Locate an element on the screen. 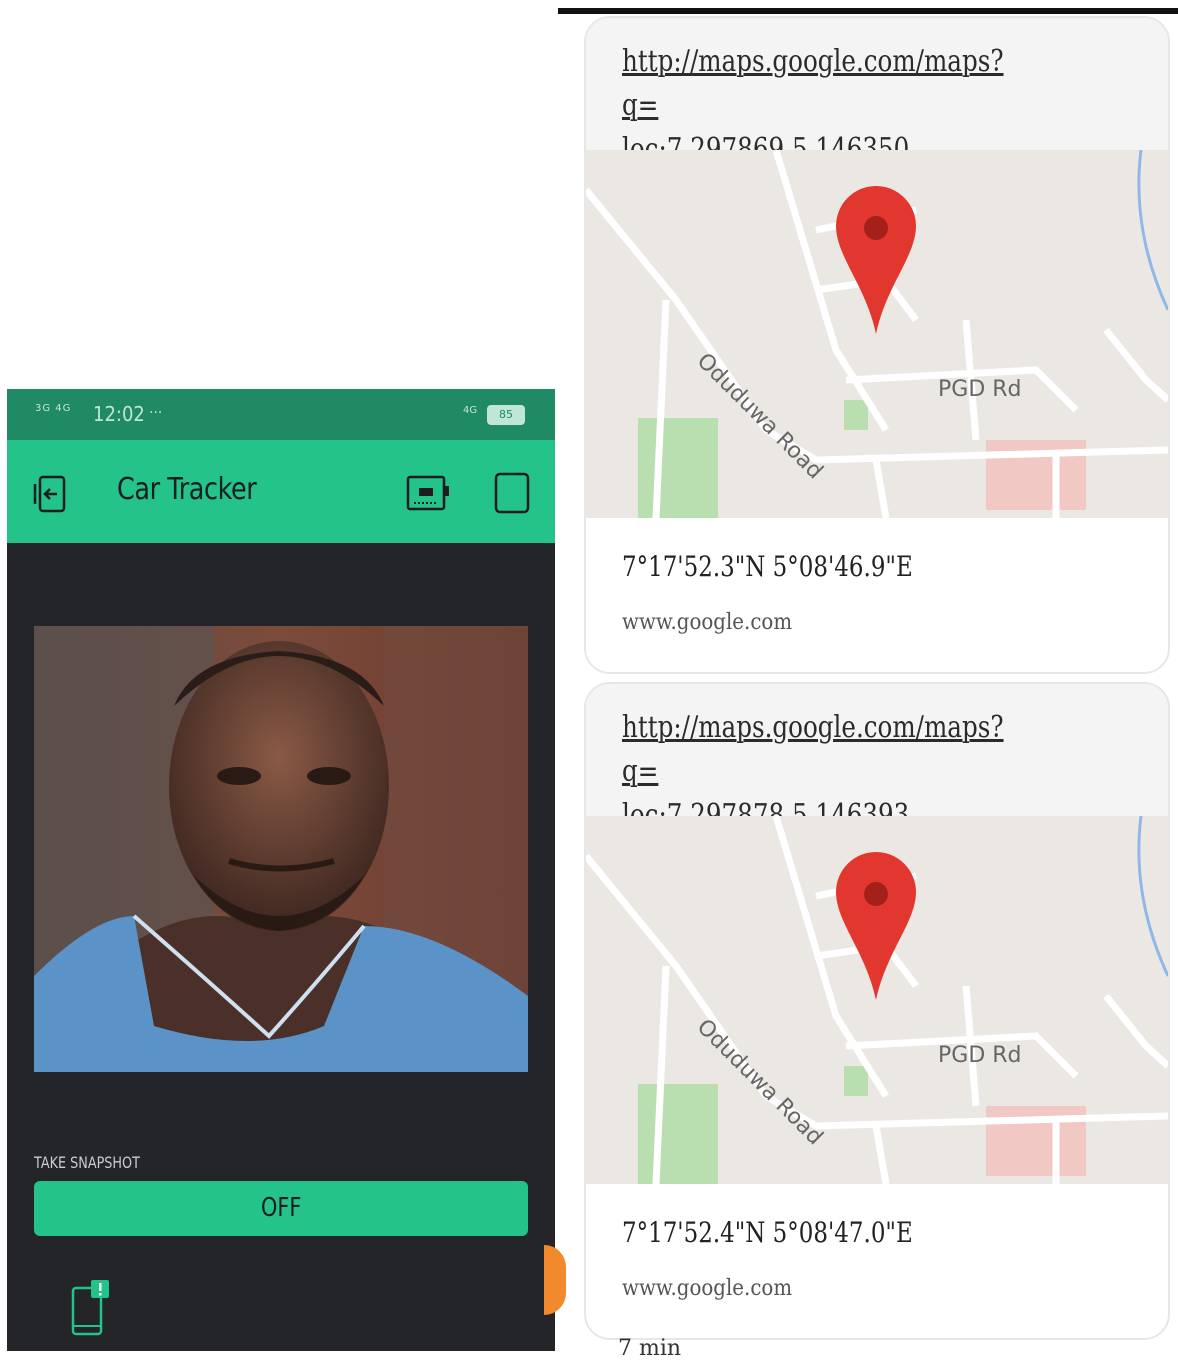  status-time: 12:02 is located at coordinates (119, 414).